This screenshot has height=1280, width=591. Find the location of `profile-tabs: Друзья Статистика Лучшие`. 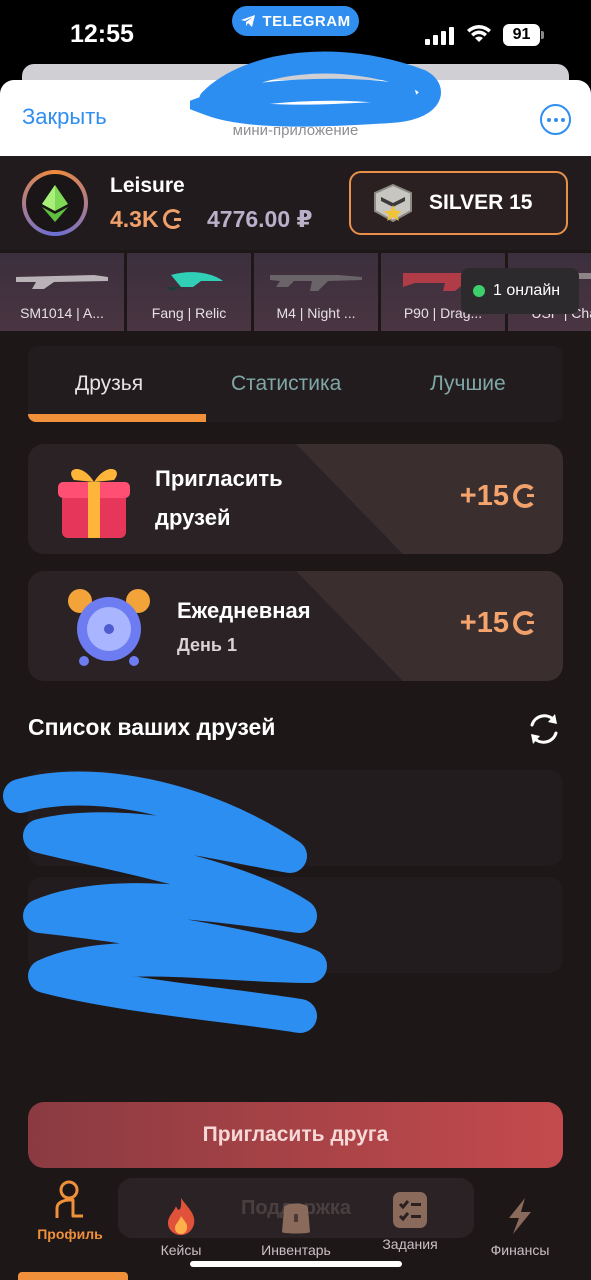

profile-tabs: Друзья Статистика Лучшие is located at coordinates (295, 384).